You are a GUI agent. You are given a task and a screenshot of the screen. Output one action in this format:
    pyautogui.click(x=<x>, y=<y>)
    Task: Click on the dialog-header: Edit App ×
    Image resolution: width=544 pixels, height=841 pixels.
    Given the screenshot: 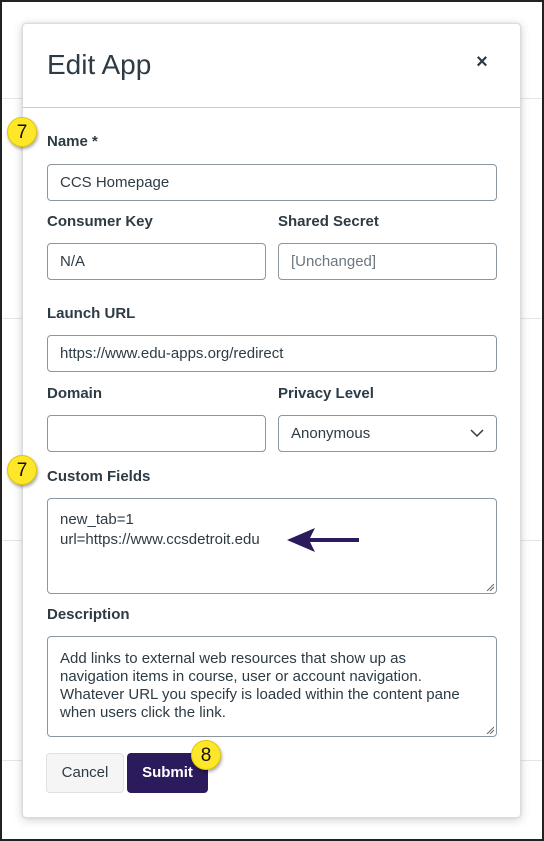 What is the action you would take?
    pyautogui.click(x=271, y=66)
    